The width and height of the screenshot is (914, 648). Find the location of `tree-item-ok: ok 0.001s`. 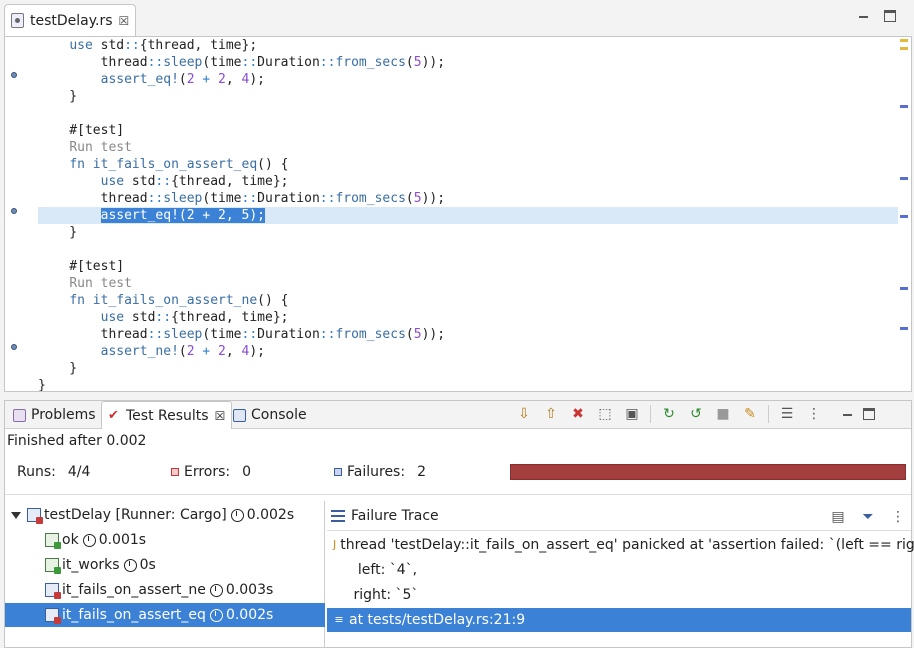

tree-item-ok: ok 0.001s is located at coordinates (165, 540).